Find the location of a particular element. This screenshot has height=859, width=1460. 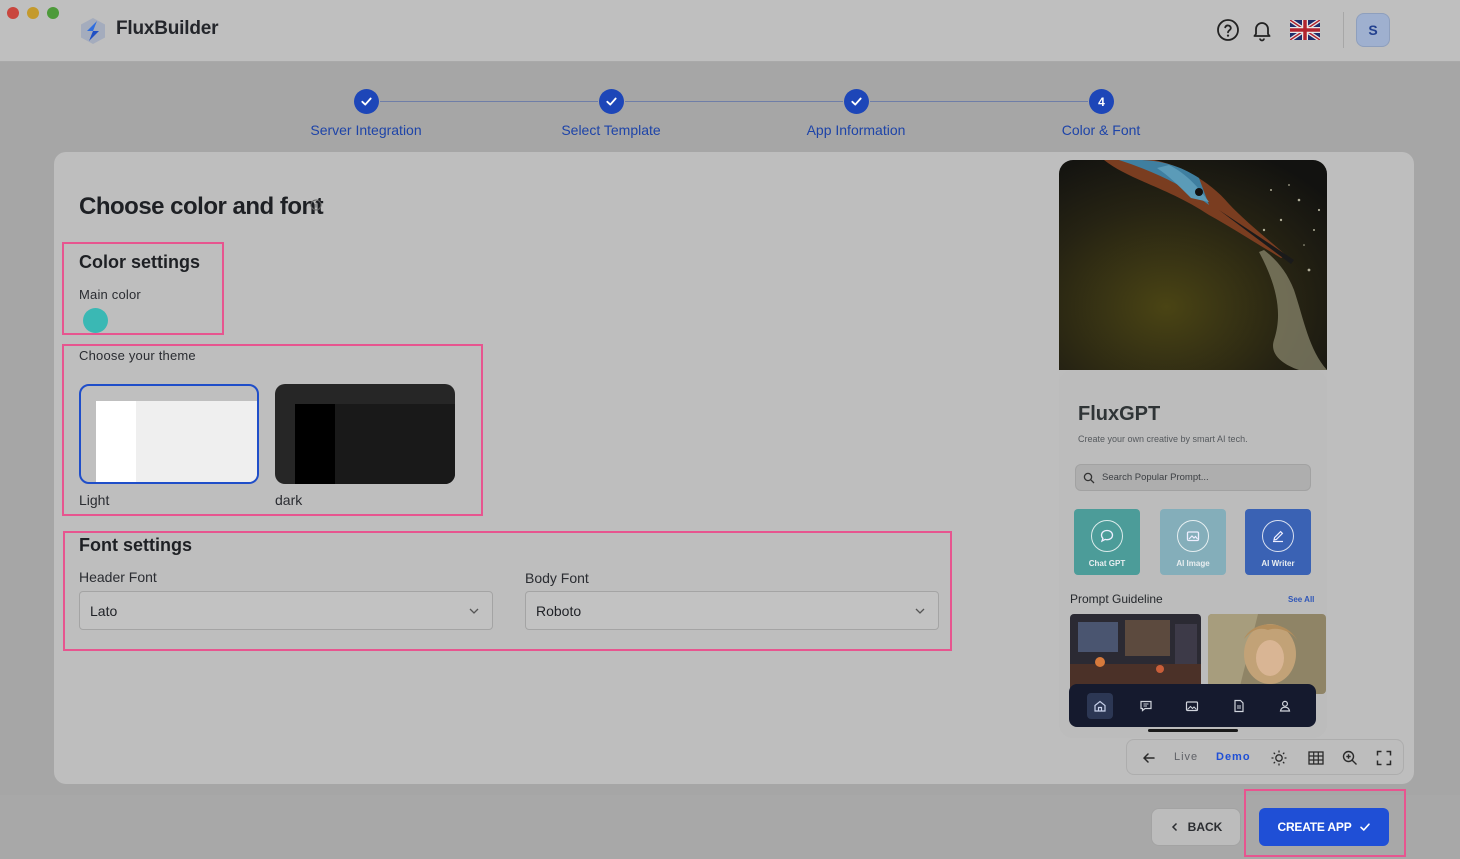

preview-feature-ai-writer: AI Writer is located at coordinates (1278, 542).